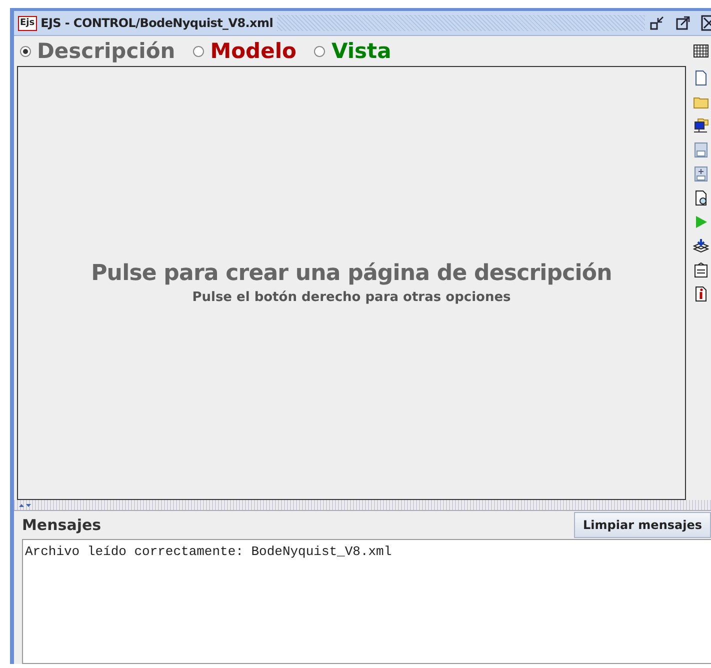 This screenshot has width=711, height=668. Describe the element at coordinates (157, 23) in the screenshot. I see `window-title: EJS - CONTROL/BodeNyquist_V8.xml` at that location.